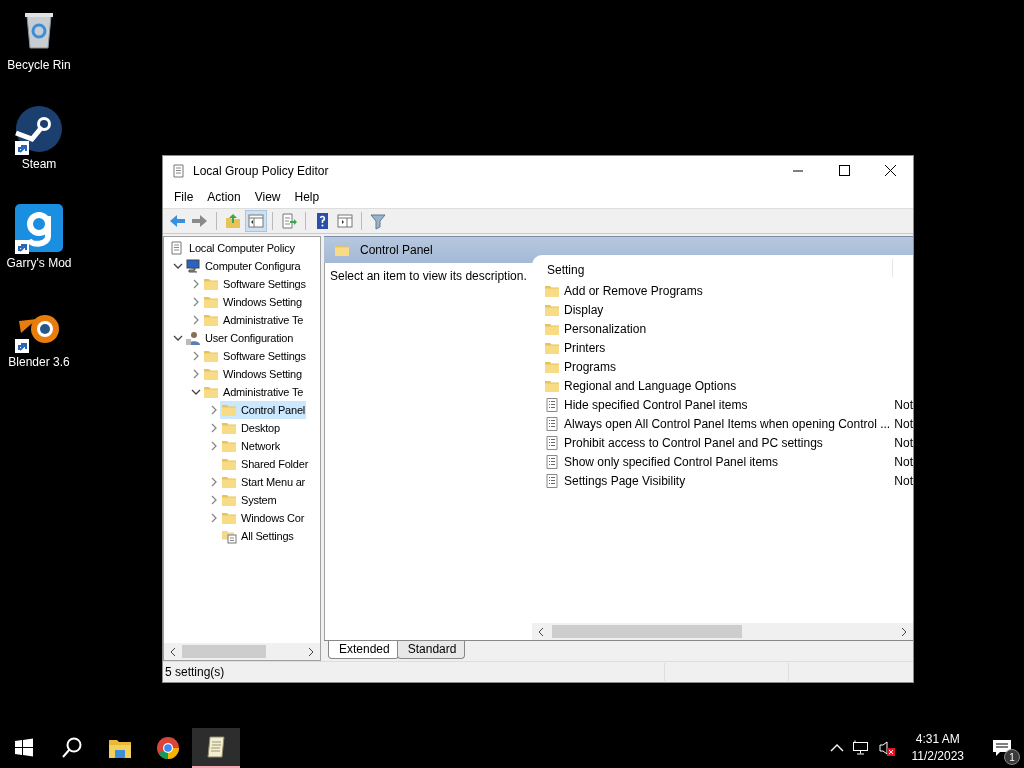  What do you see at coordinates (193, 338) in the screenshot?
I see `user-icon` at bounding box center [193, 338].